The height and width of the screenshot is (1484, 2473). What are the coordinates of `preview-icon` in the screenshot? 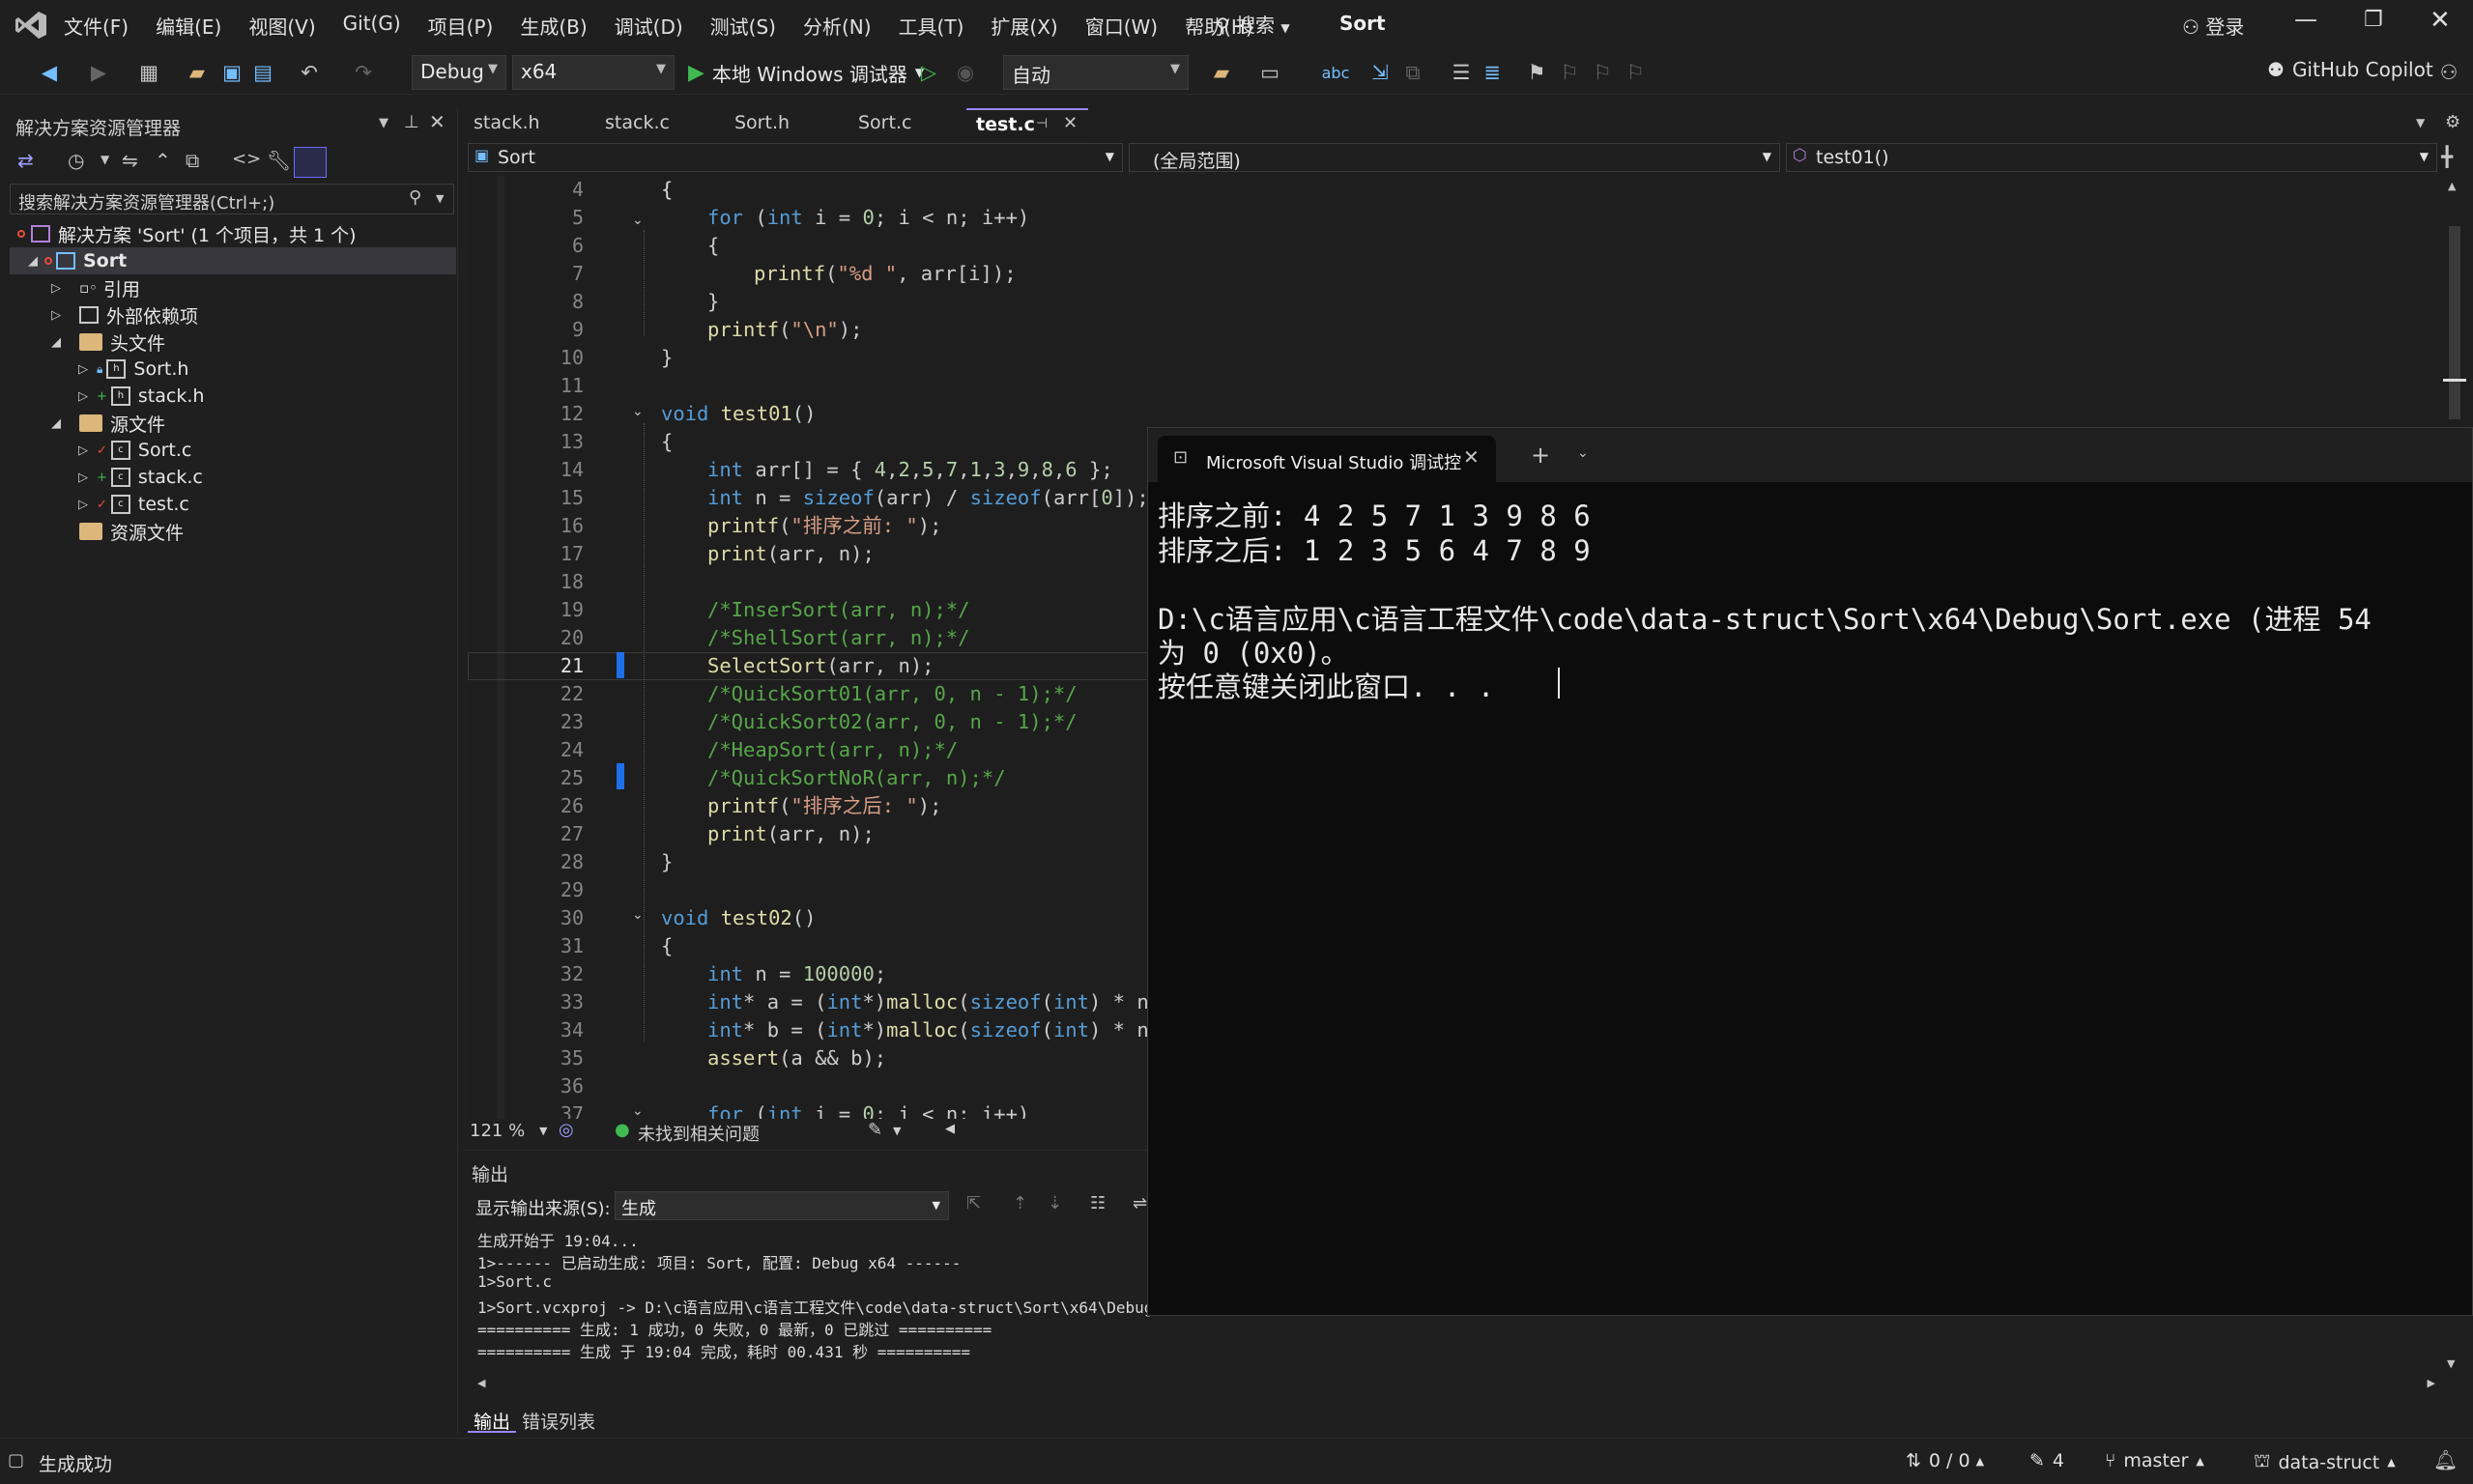 It's located at (310, 162).